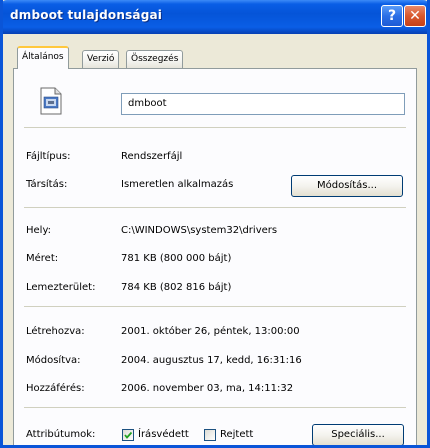  I want to click on tab-summary: Összegzés, so click(155, 59).